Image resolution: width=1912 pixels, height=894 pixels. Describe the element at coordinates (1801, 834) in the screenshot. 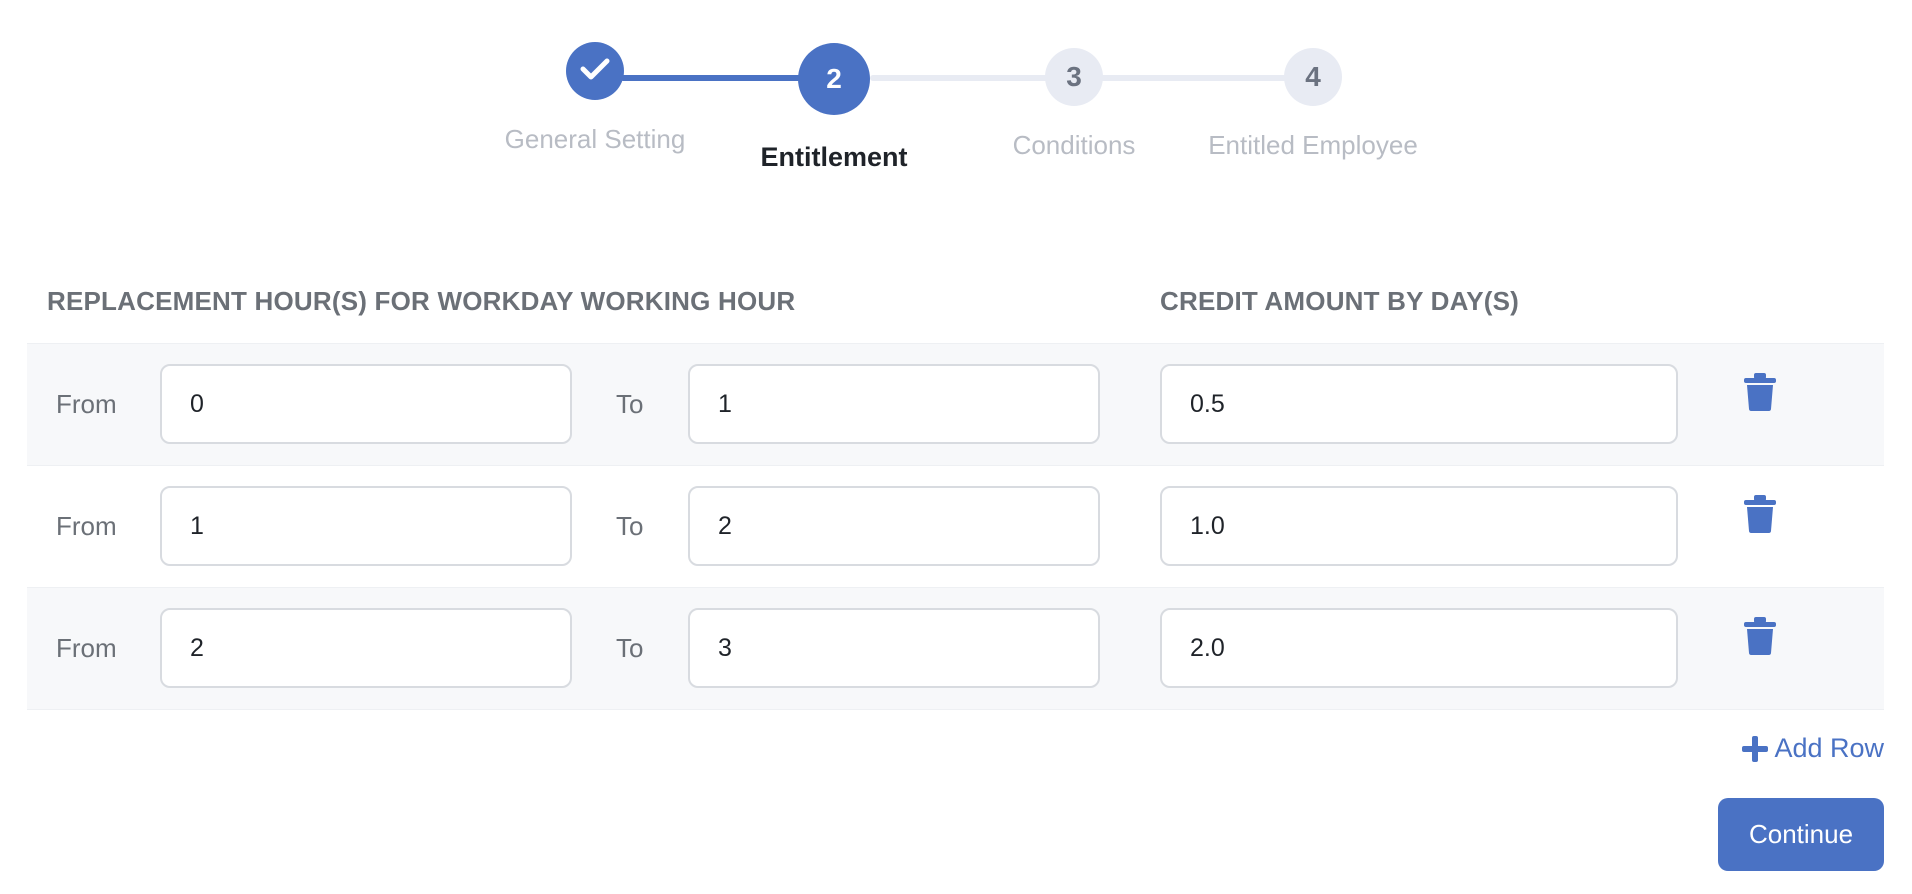

I see `continue-button: Continue` at that location.